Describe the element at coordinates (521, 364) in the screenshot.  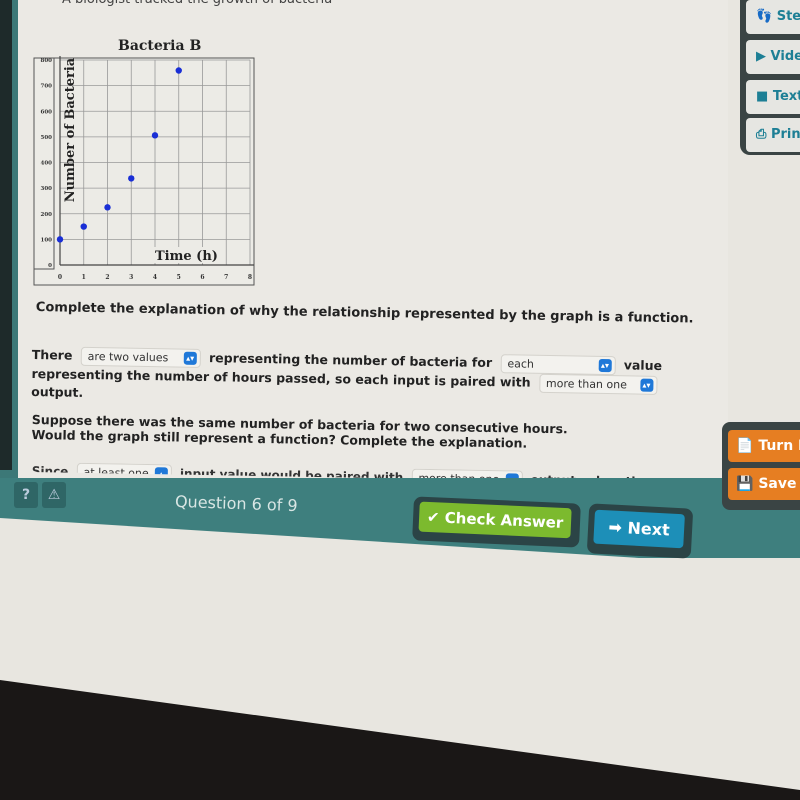
I see `select-each-value: each` at that location.